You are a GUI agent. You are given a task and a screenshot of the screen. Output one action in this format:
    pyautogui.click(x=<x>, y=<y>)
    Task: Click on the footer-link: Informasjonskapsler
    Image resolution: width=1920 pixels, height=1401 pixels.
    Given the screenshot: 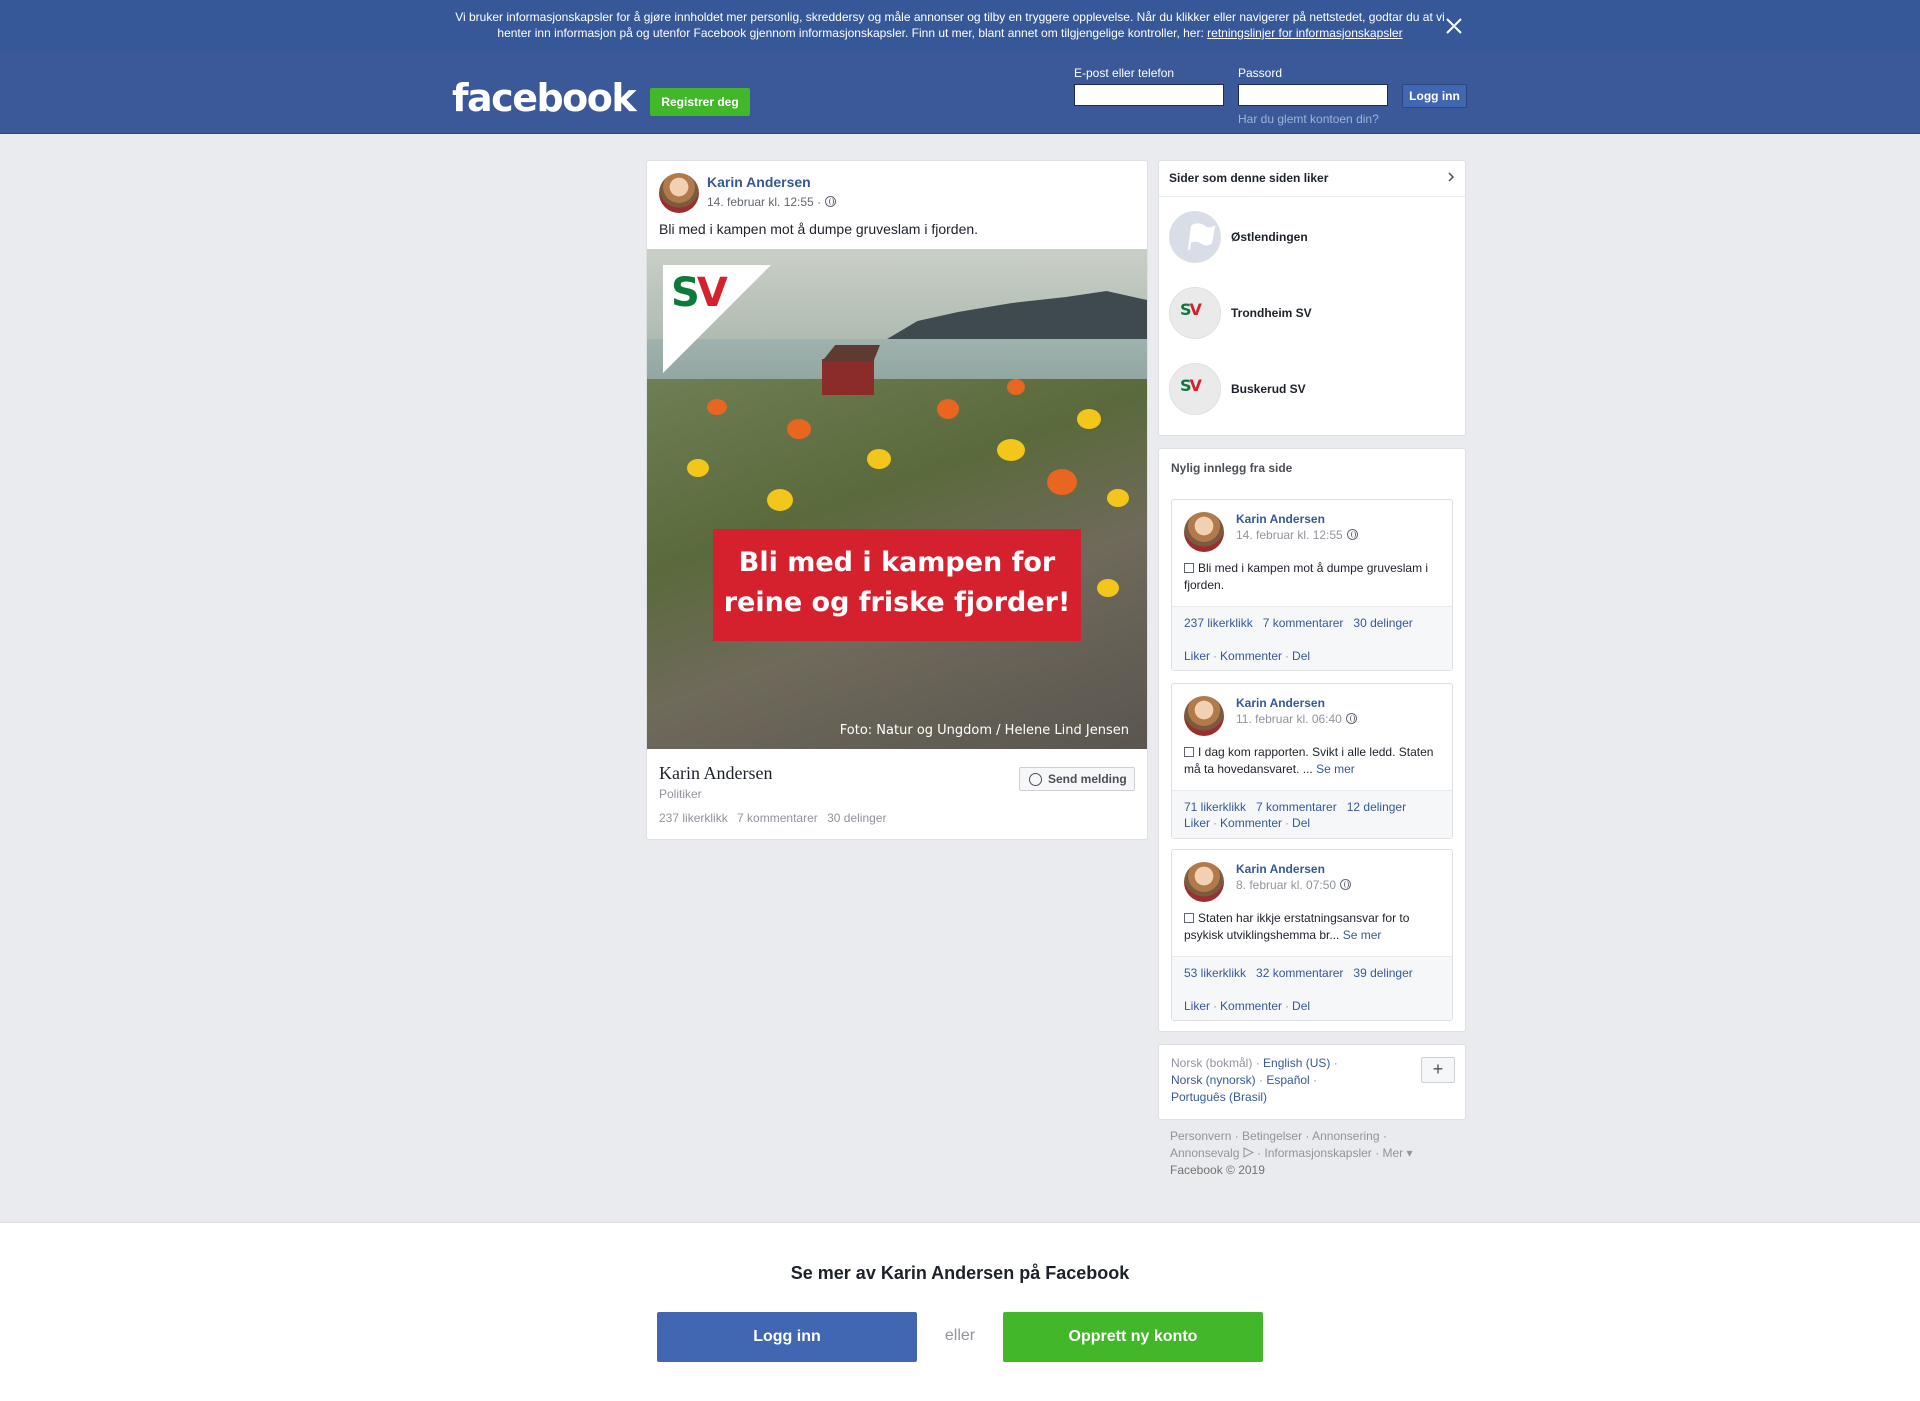 What is the action you would take?
    pyautogui.click(x=1317, y=1153)
    